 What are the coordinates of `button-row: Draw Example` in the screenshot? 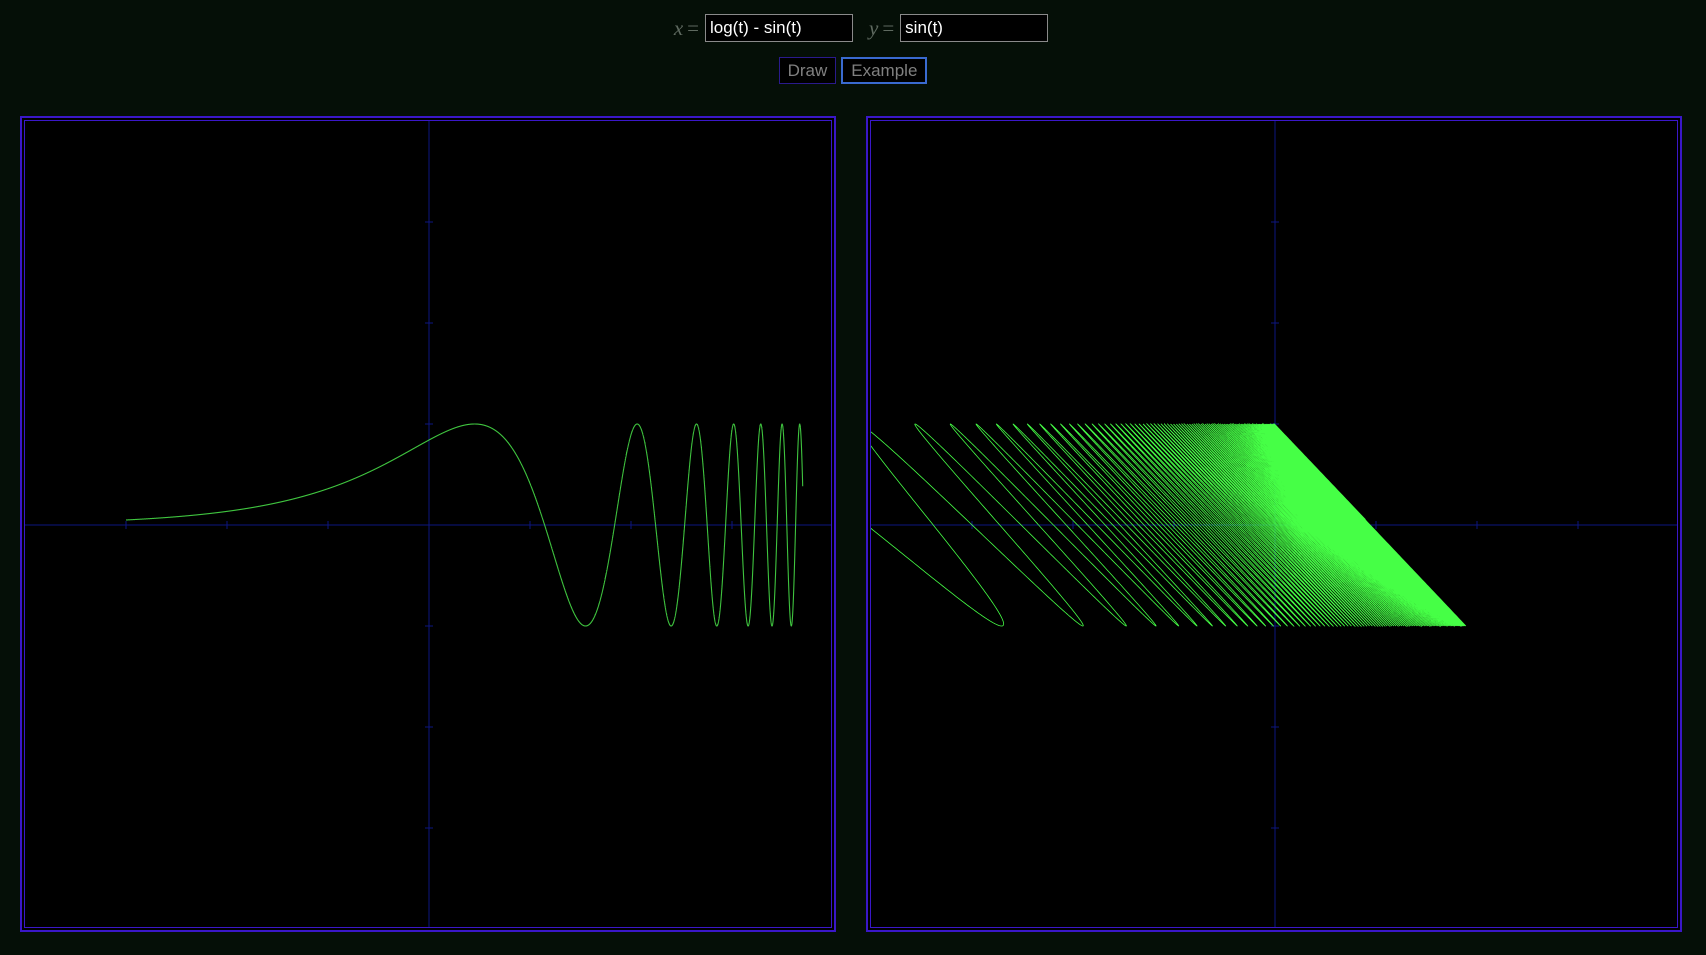 It's located at (853, 70).